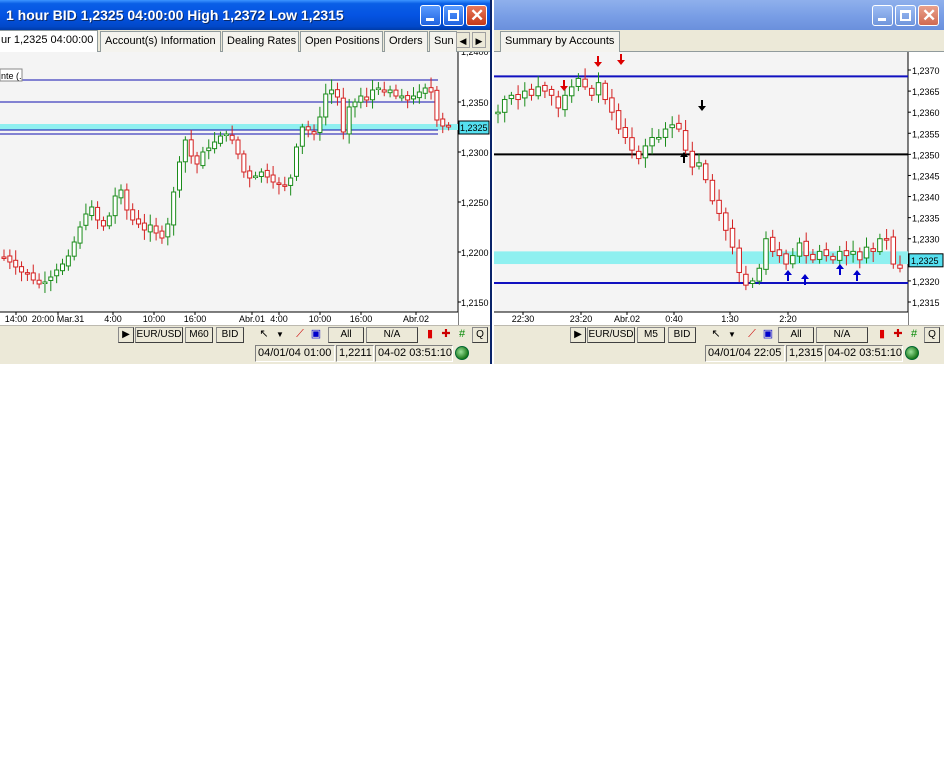 The width and height of the screenshot is (944, 768). Describe the element at coordinates (443, 41) in the screenshot. I see `tab-summary-truncated: Sun` at that location.